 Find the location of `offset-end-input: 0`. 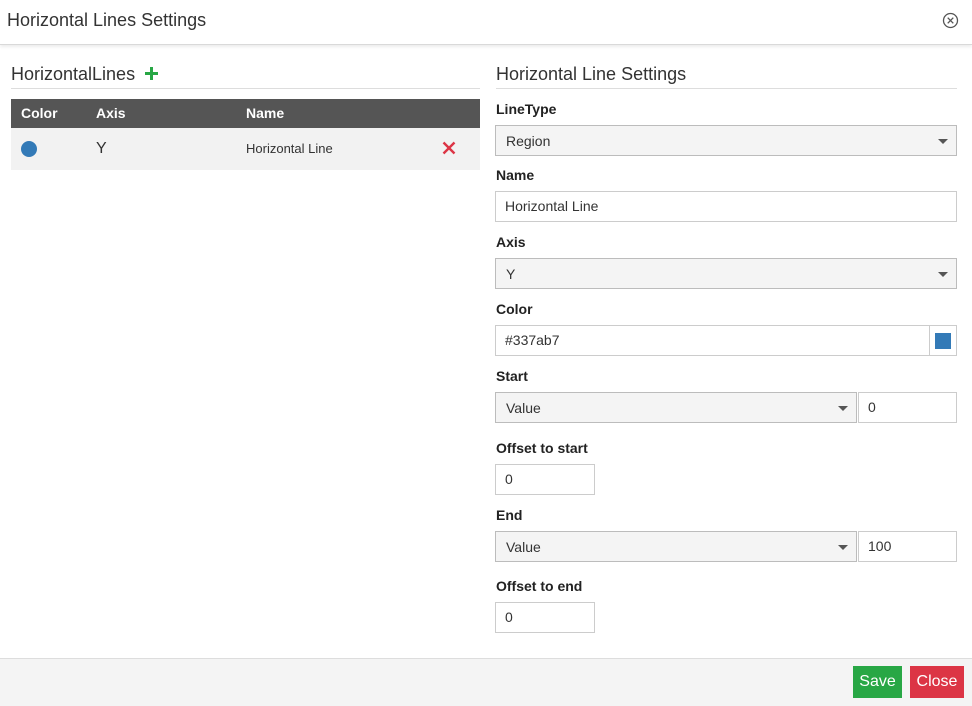

offset-end-input: 0 is located at coordinates (545, 617).